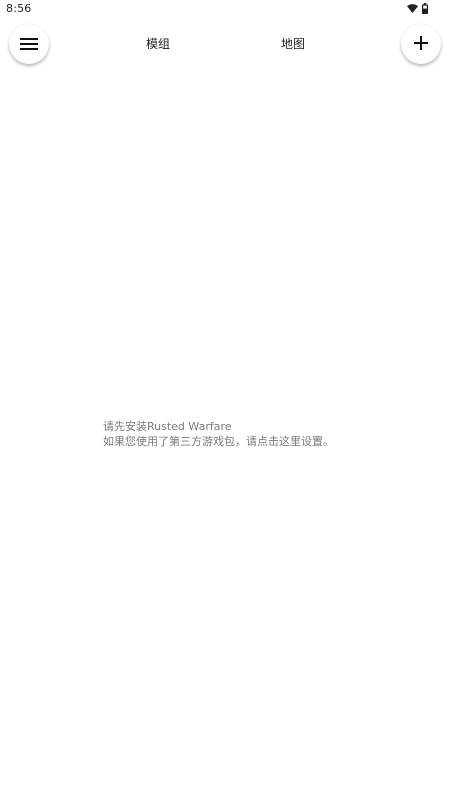  I want to click on empty-state-message: 请先安装Rusted Warfare 如果您使用了第三方游戏包，请点击这里设置。, so click(218, 434).